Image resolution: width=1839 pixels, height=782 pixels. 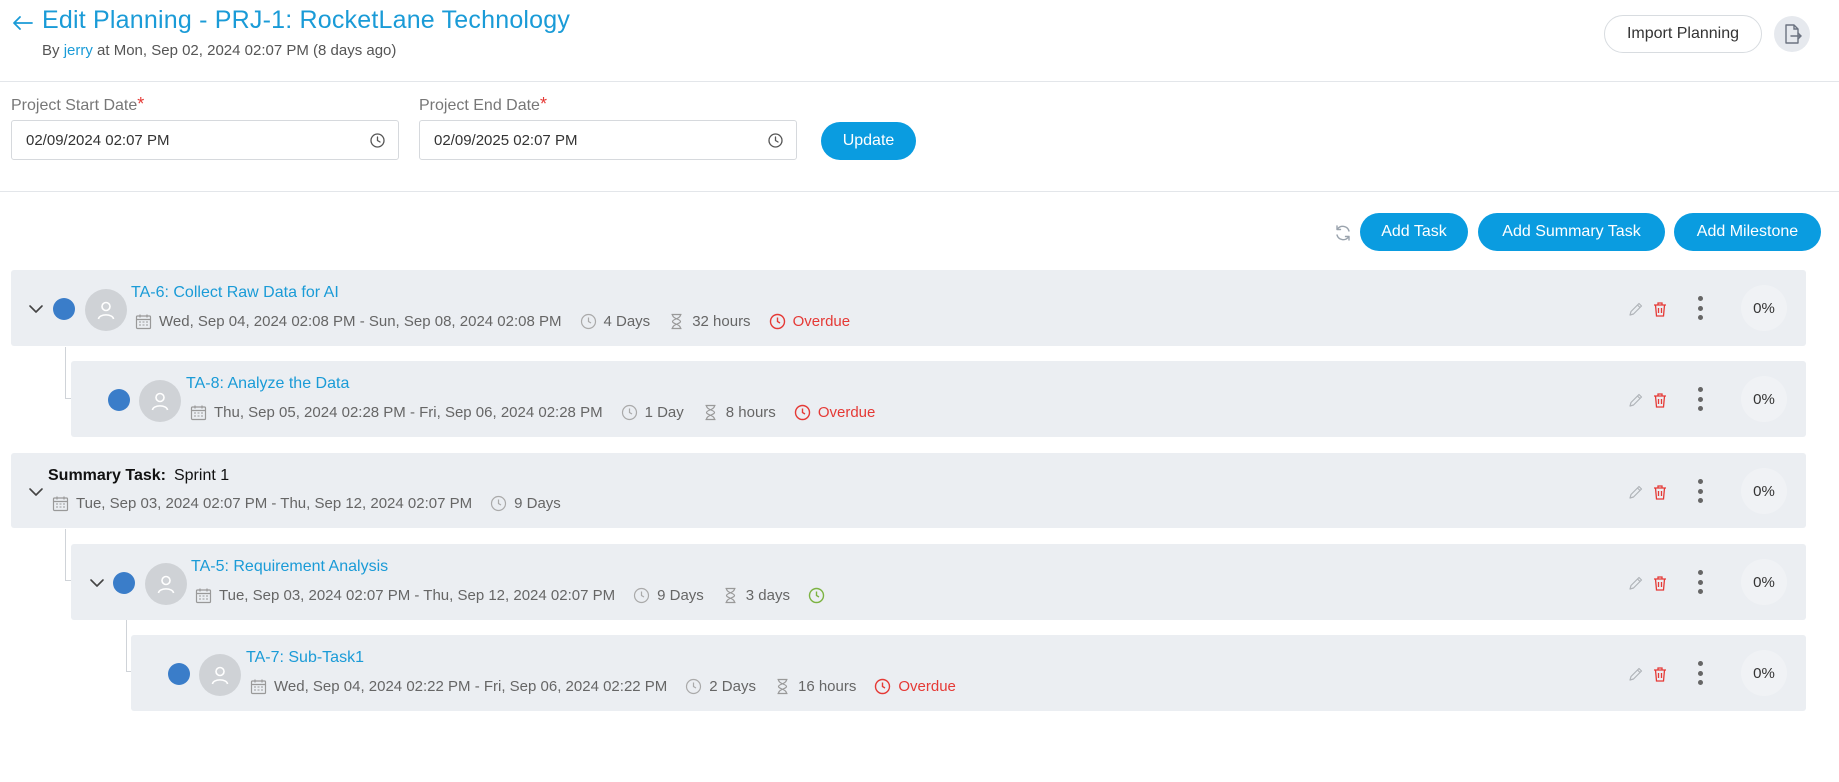 I want to click on start-date-label-text: Project Start Date, so click(x=74, y=105).